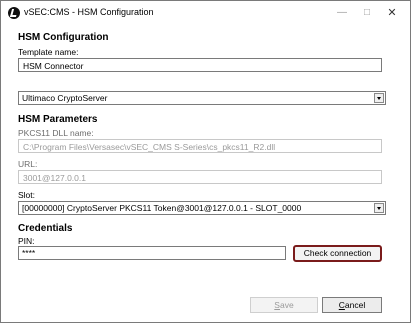  I want to click on maximize-icon: □, so click(367, 12).